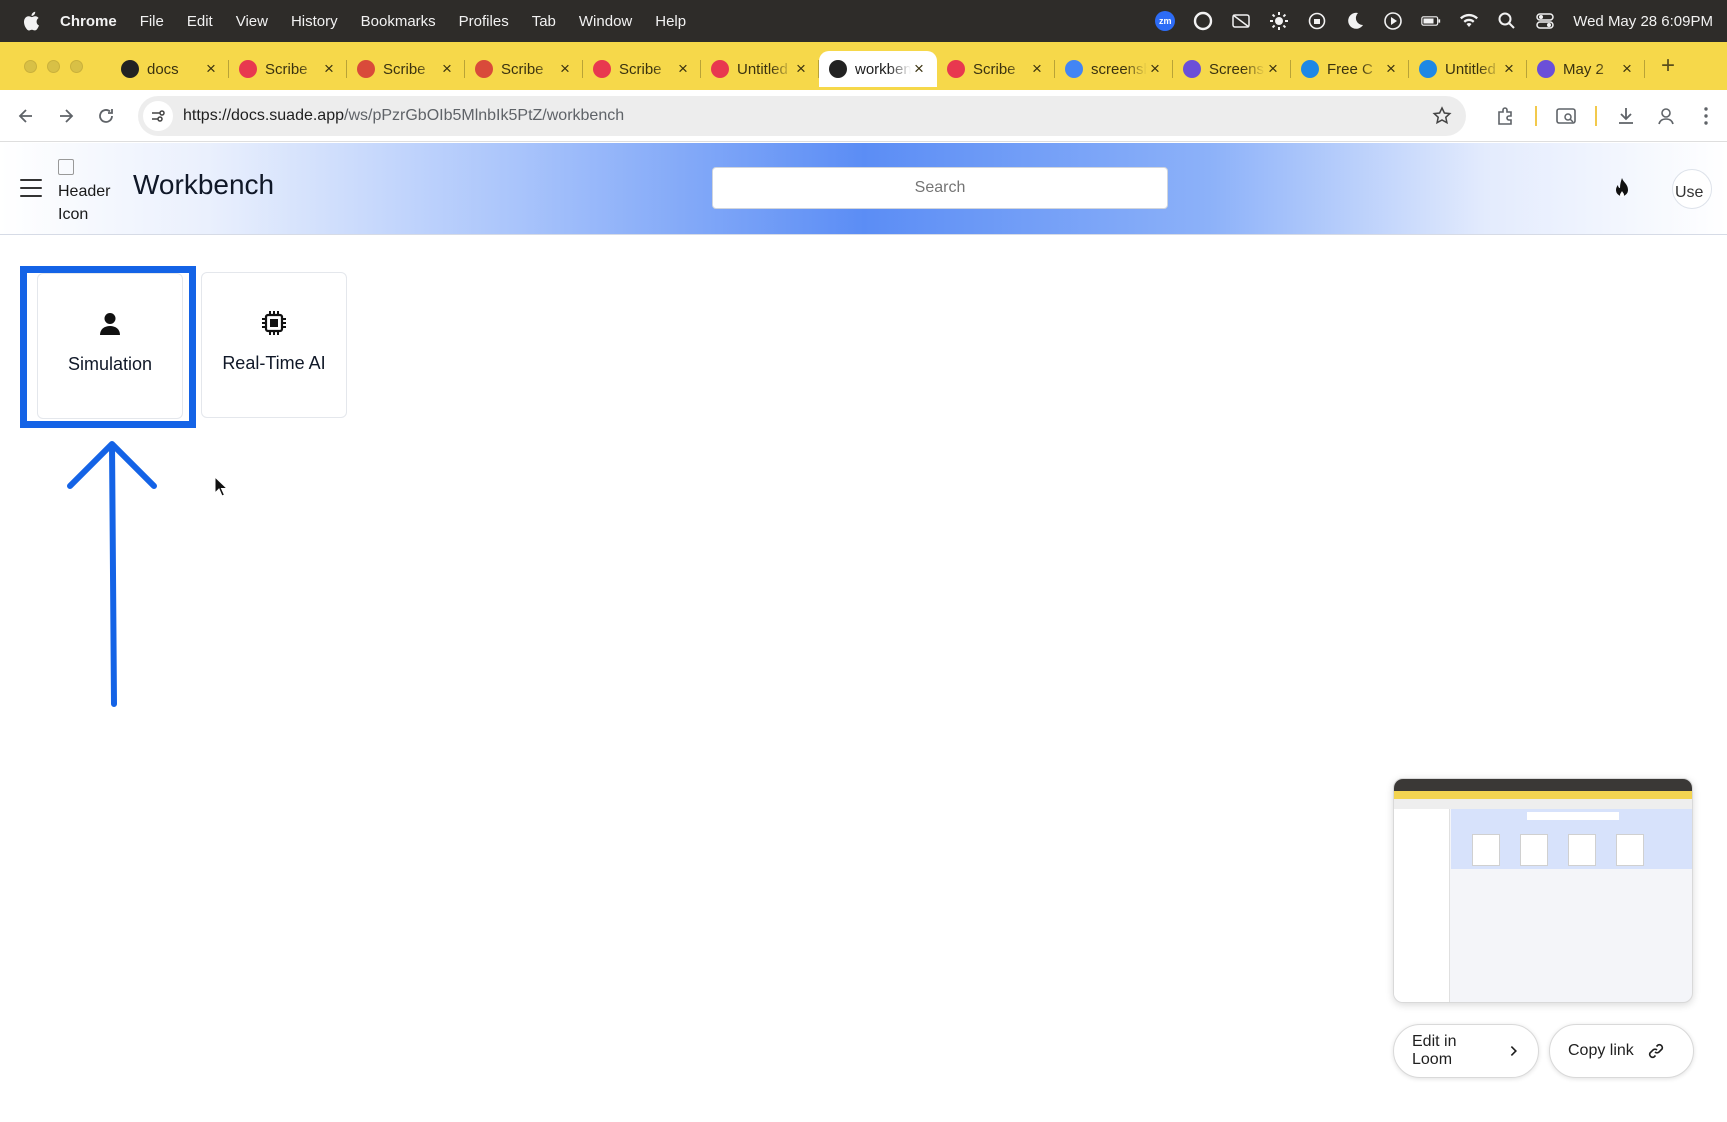 This screenshot has width=1727, height=1122. What do you see at coordinates (88, 21) in the screenshot?
I see `menu-chrome: Chrome` at bounding box center [88, 21].